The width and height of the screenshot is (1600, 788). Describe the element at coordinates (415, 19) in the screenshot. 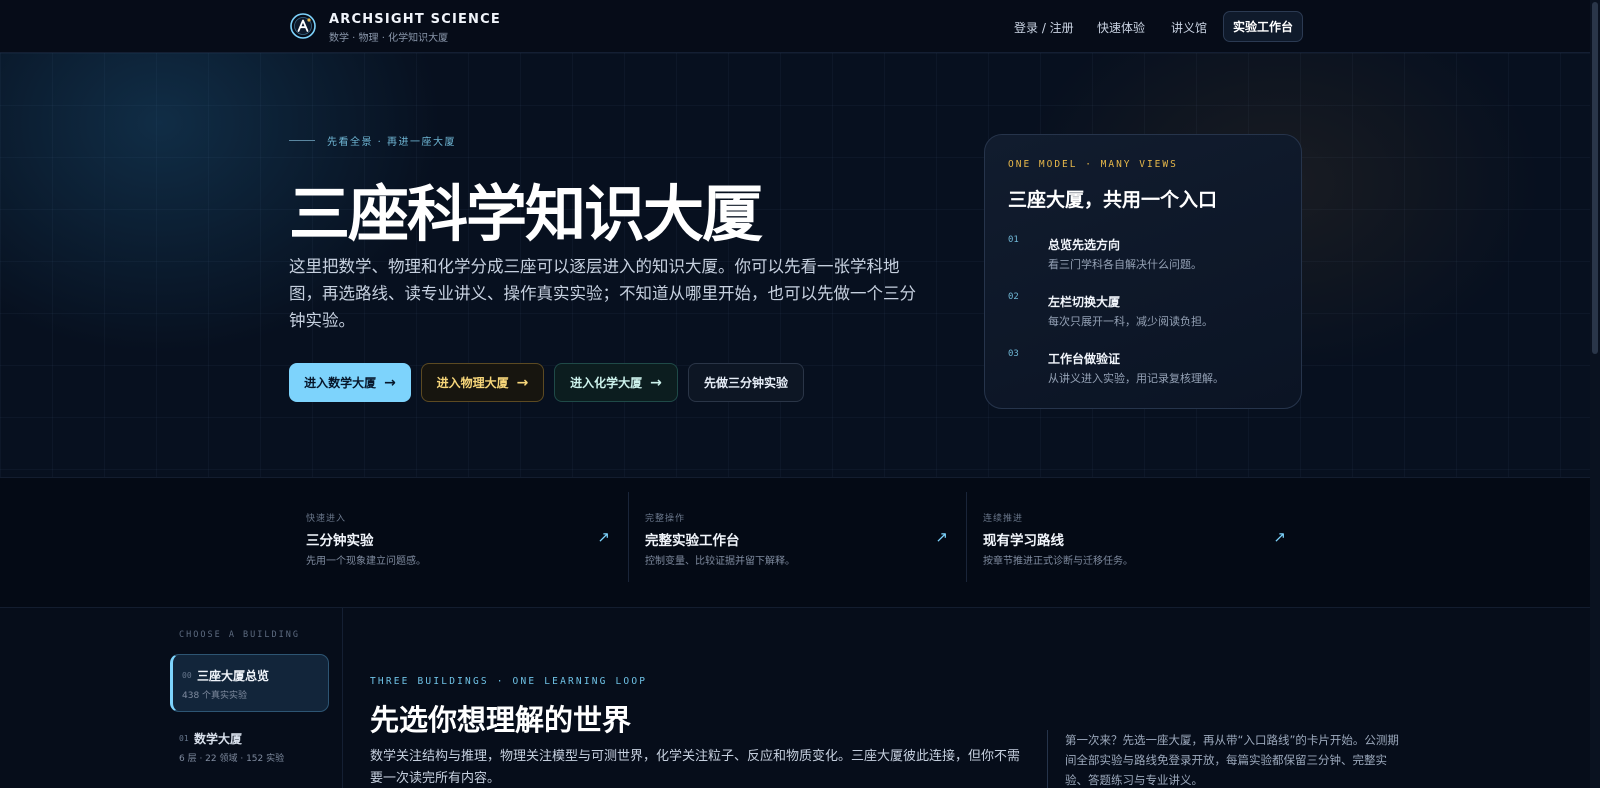

I see `brand-name: ARCHSIGHT SCIENCE` at that location.